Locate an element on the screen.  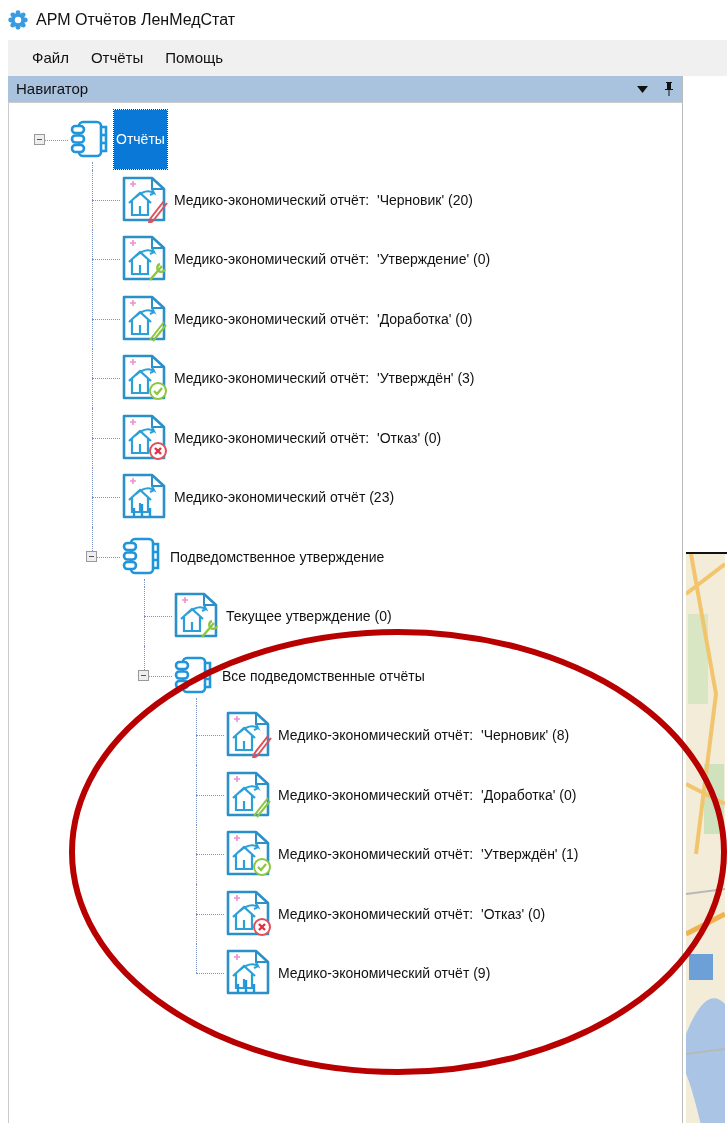
tree-item: Подведомственное утверждение is located at coordinates (277, 557).